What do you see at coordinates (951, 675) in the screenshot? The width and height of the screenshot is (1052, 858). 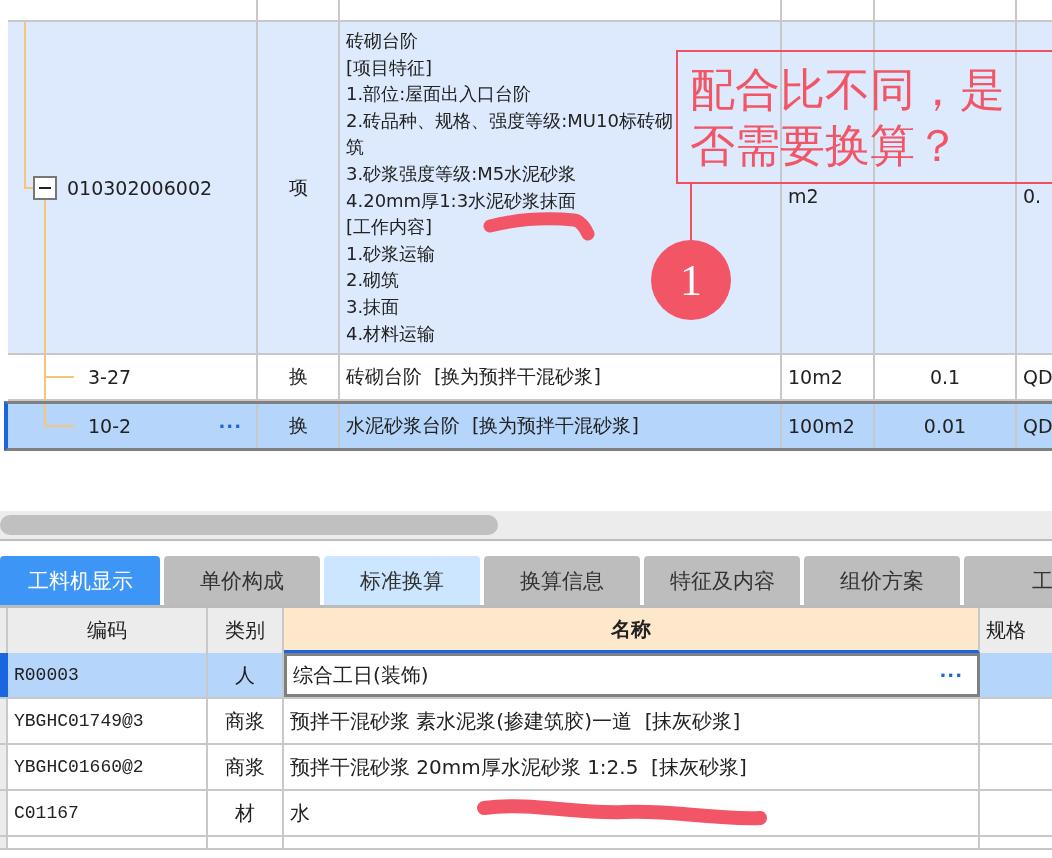 I see `more-button: ···` at bounding box center [951, 675].